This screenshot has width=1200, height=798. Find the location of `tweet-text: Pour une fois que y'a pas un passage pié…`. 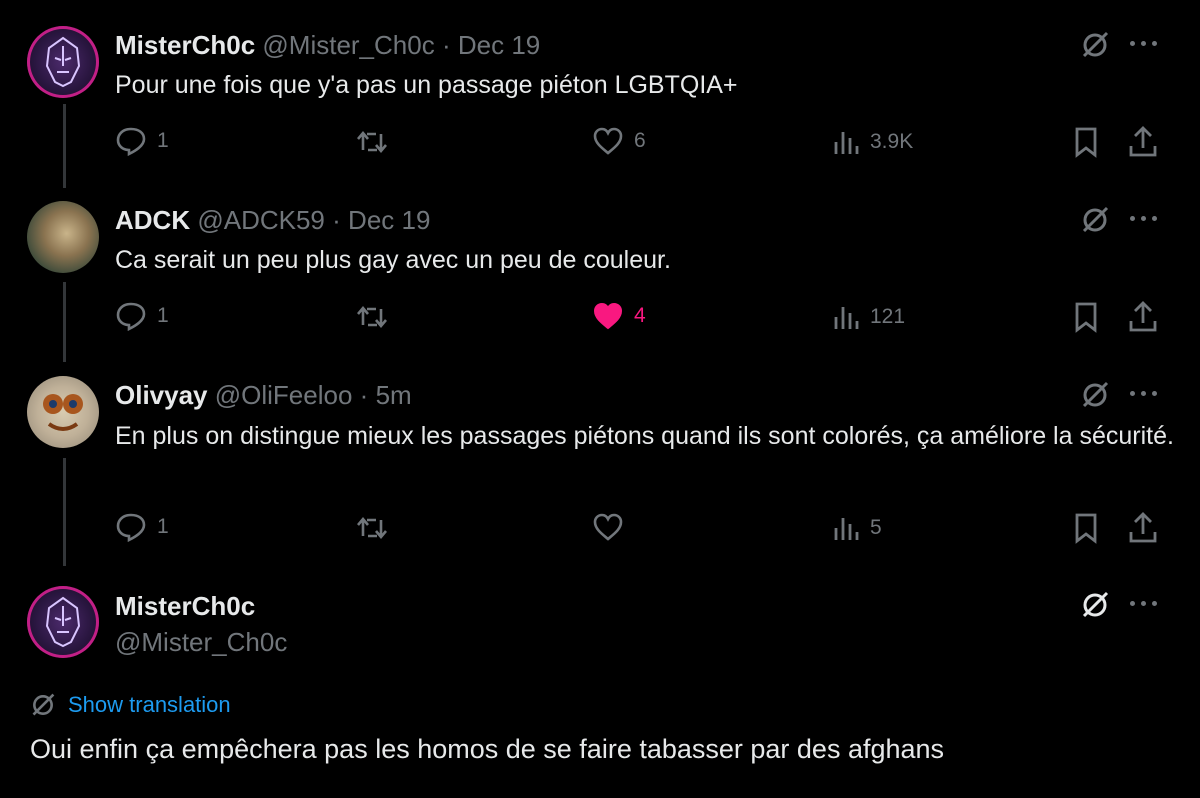

tweet-text: Pour une fois que y'a pas un passage pié… is located at coordinates (426, 85).